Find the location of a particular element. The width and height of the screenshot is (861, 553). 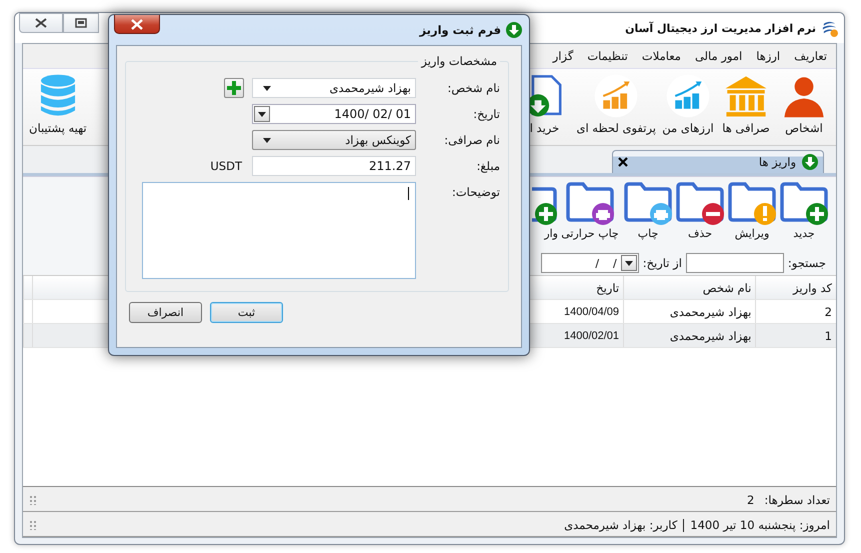

menu-item: تعاریف is located at coordinates (810, 56).